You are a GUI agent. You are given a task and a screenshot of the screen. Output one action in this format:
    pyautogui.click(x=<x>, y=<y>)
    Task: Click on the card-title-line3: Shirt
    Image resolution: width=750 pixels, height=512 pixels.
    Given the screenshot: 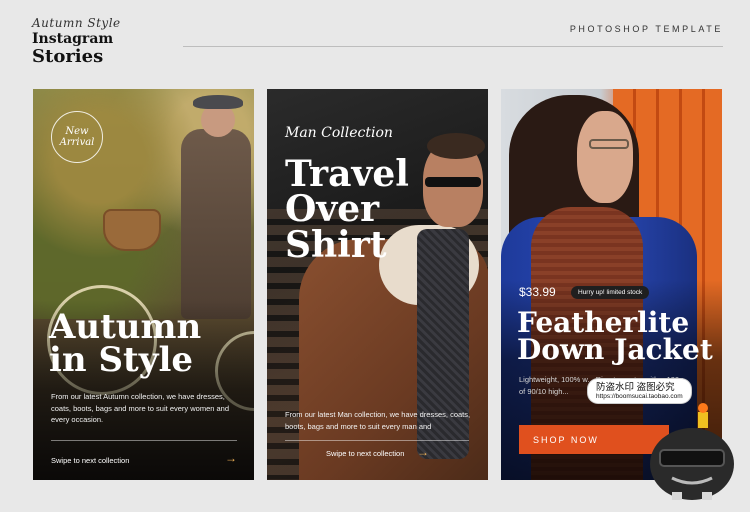 What is the action you would take?
    pyautogui.click(x=336, y=244)
    